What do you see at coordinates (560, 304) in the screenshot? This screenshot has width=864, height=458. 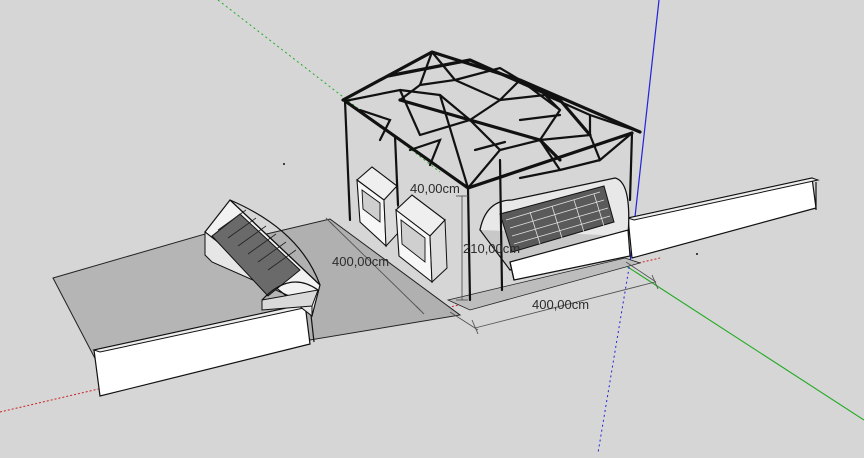 I see `dimension-label-width: 400,00cm` at bounding box center [560, 304].